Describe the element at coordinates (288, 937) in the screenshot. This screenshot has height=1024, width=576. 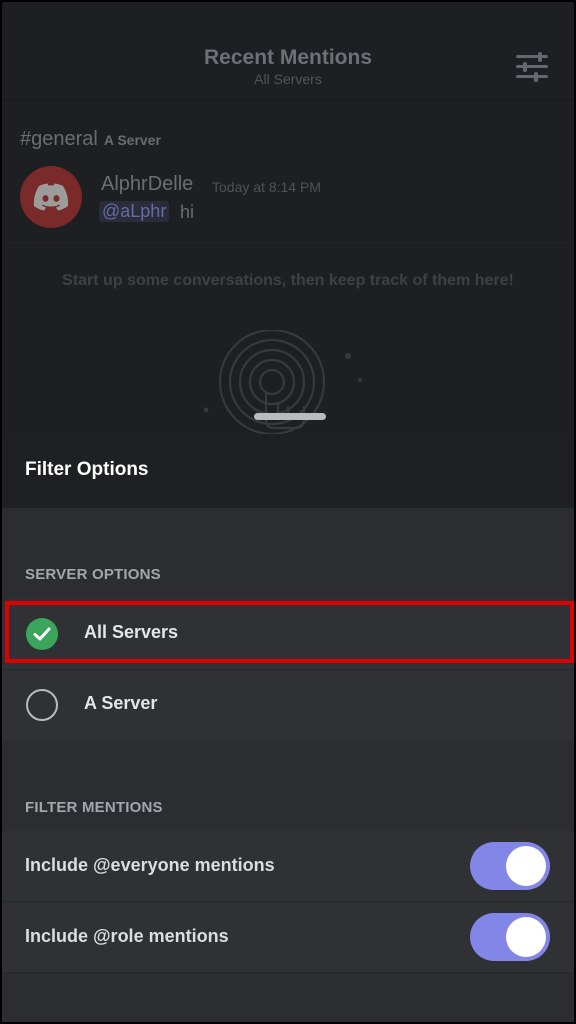
I see `role-mentions-row: Include @role mentions` at that location.